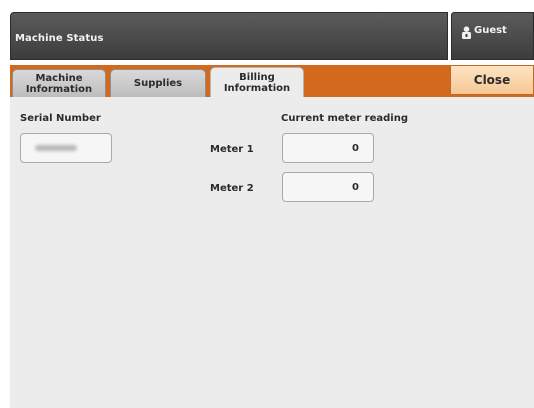  I want to click on tab-label: Machine Information, so click(59, 83).